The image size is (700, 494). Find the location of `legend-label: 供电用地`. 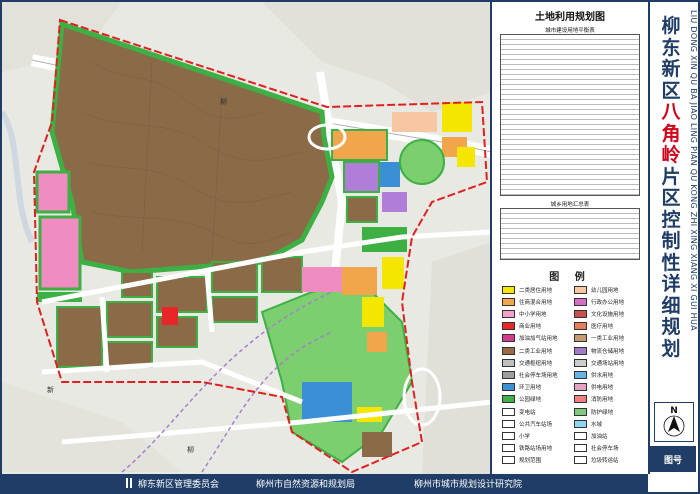

legend-label: 供电用地 is located at coordinates (602, 388).